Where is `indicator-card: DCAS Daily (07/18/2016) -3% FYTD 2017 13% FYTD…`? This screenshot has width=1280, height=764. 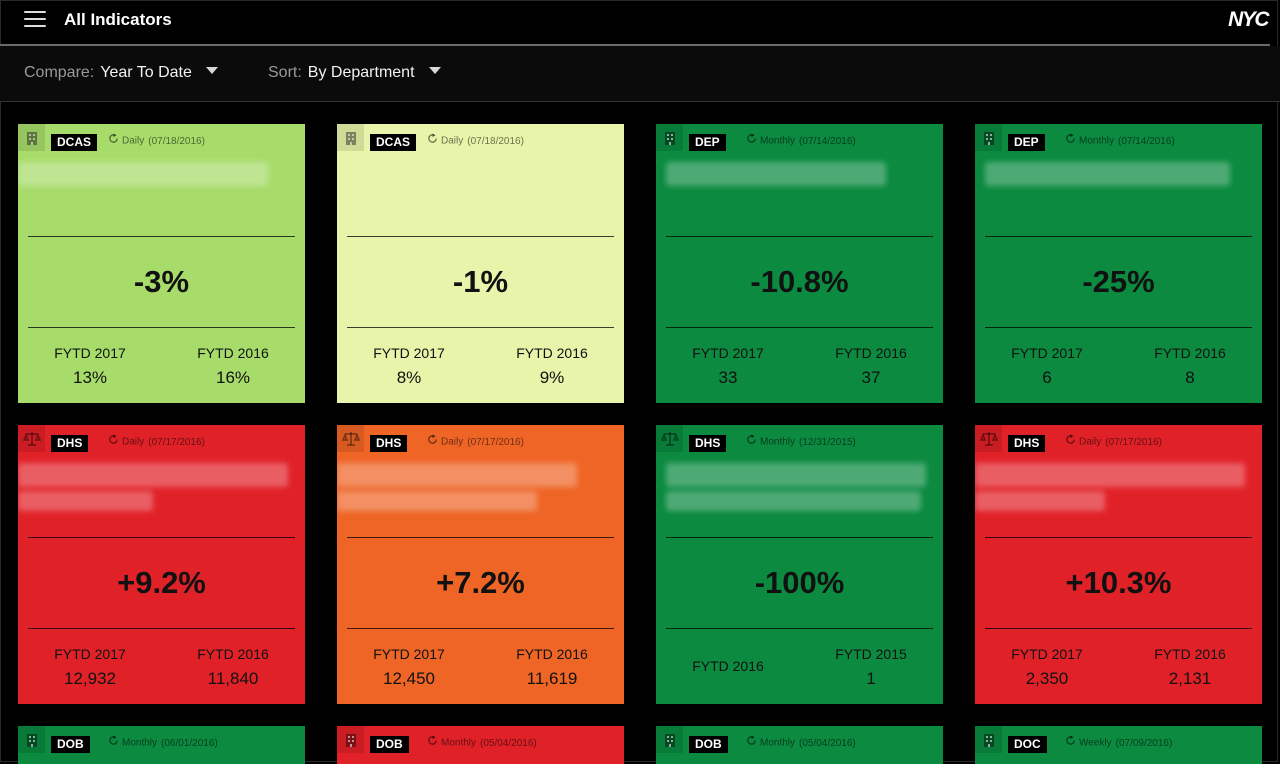
indicator-card: DCAS Daily (07/18/2016) -3% FYTD 2017 13% FYTD… is located at coordinates (161, 263).